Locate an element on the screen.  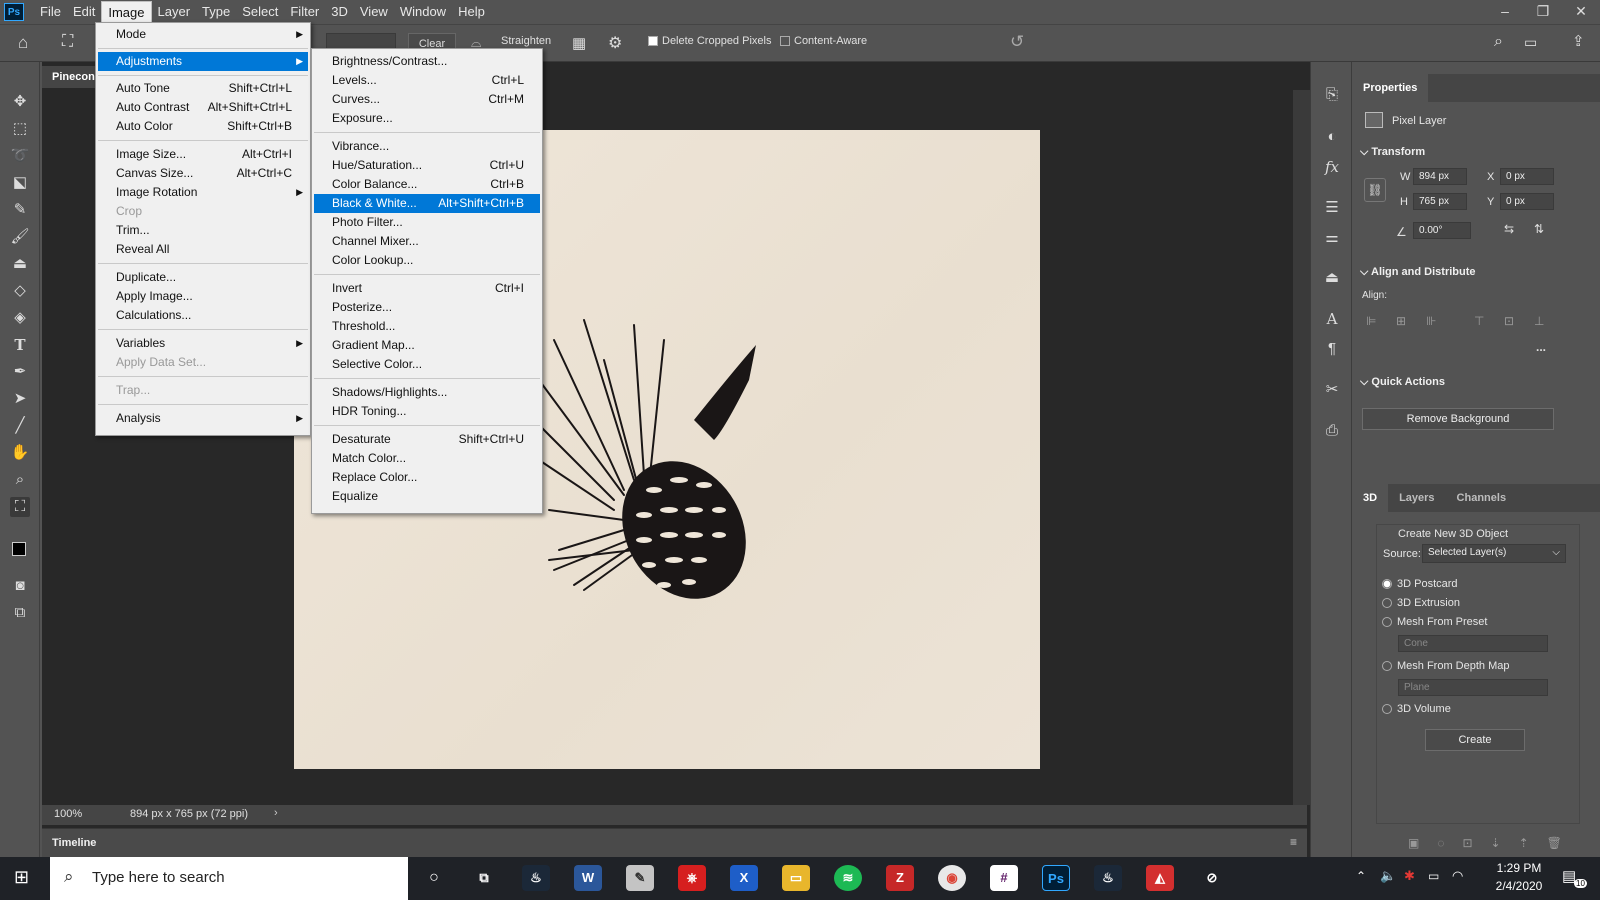
marquee-tool-icon: ⬚ is located at coordinates (20, 129).